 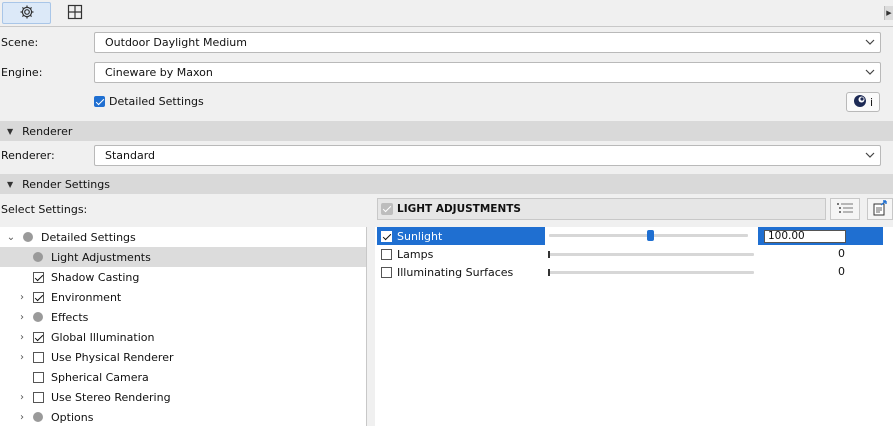 What do you see at coordinates (99, 101) in the screenshot?
I see `detailed-settings-checkbox` at bounding box center [99, 101].